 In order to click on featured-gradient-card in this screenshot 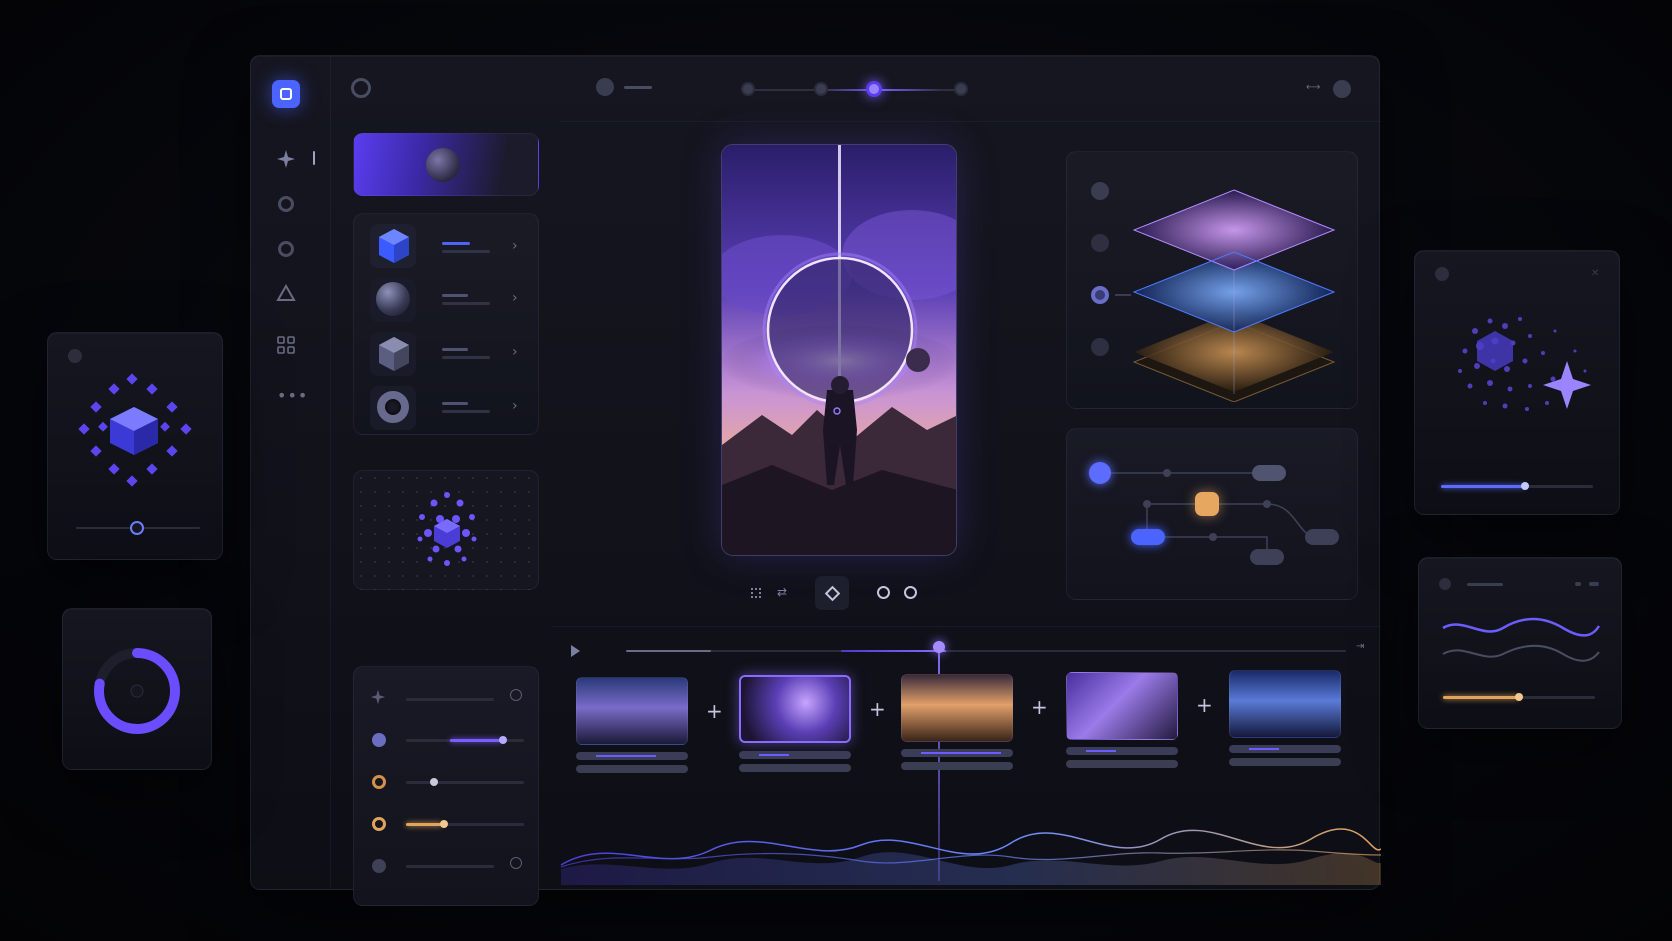, I will do `click(446, 164)`.